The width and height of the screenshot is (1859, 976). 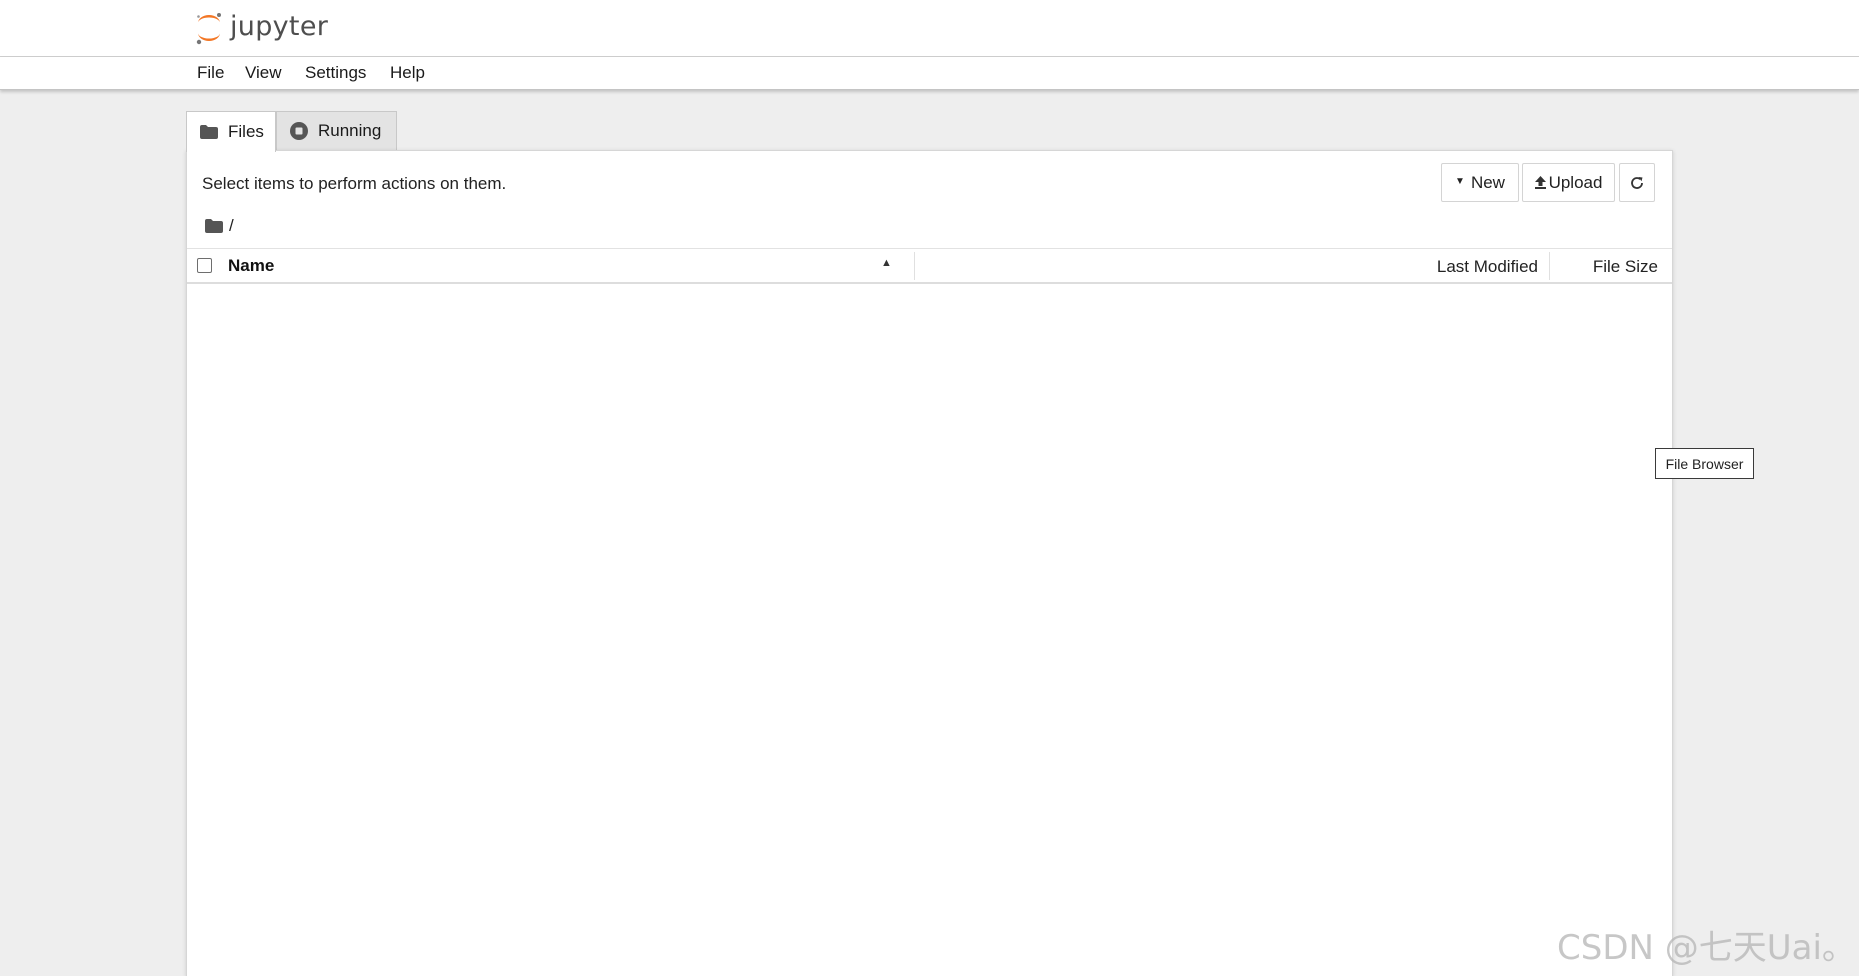 I want to click on refresh-icon, so click(x=1637, y=183).